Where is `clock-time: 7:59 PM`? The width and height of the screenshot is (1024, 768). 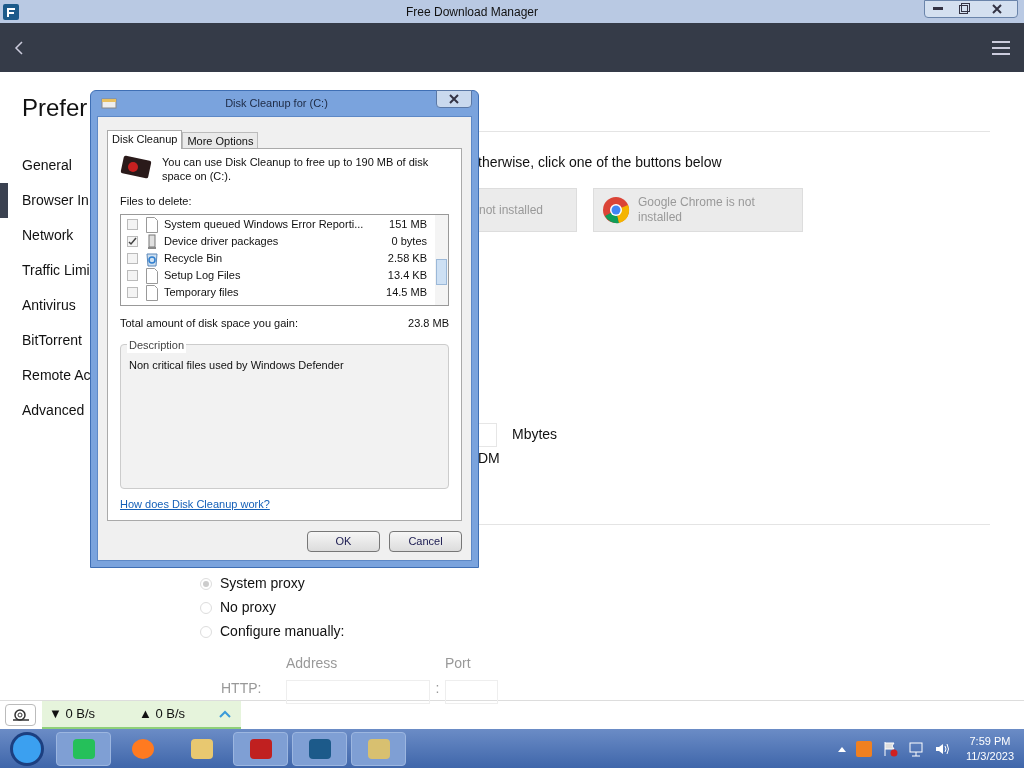
clock-time: 7:59 PM is located at coordinates (990, 741).